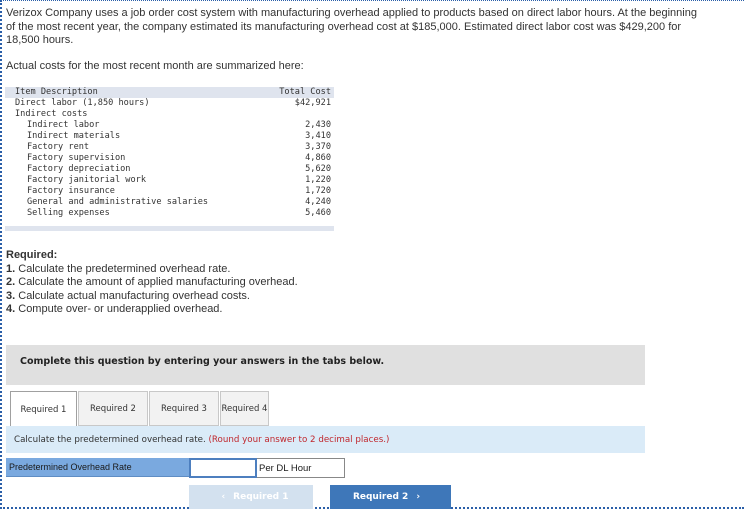  I want to click on table-row: Indirect costs, so click(169, 114).